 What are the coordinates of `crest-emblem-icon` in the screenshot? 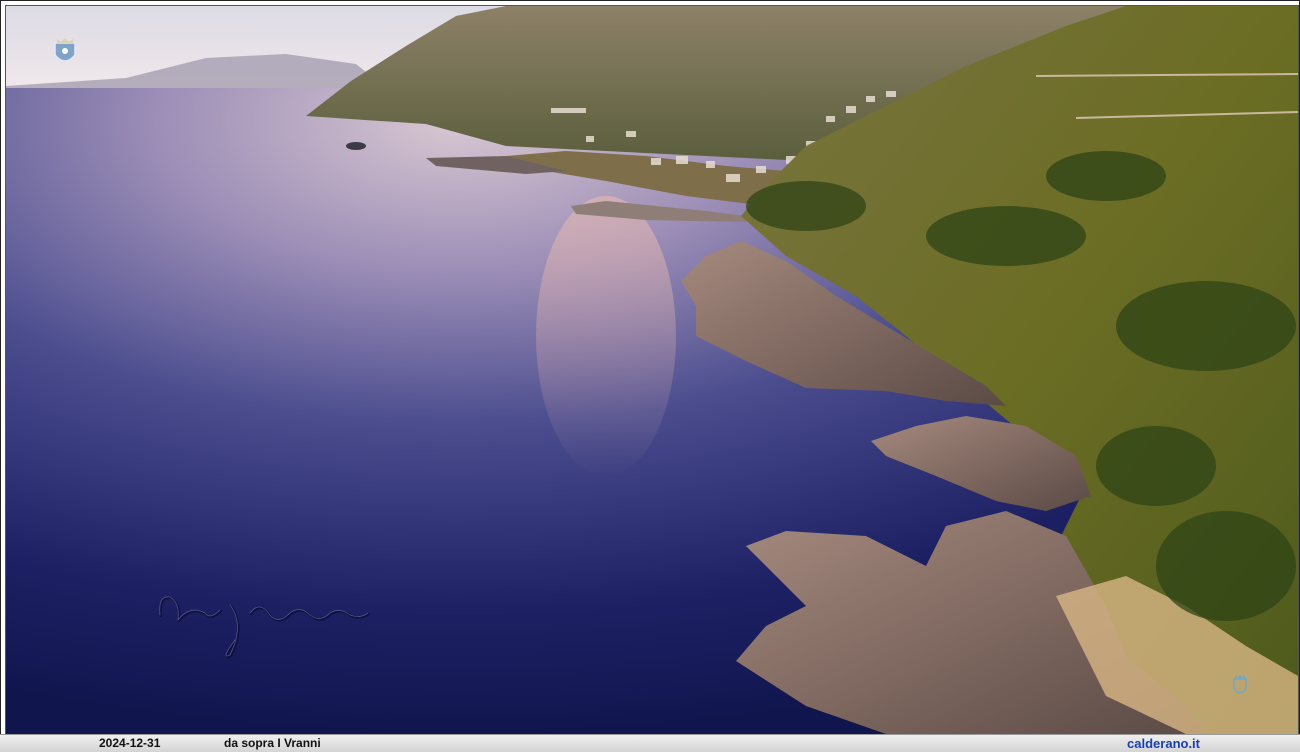 It's located at (65, 50).